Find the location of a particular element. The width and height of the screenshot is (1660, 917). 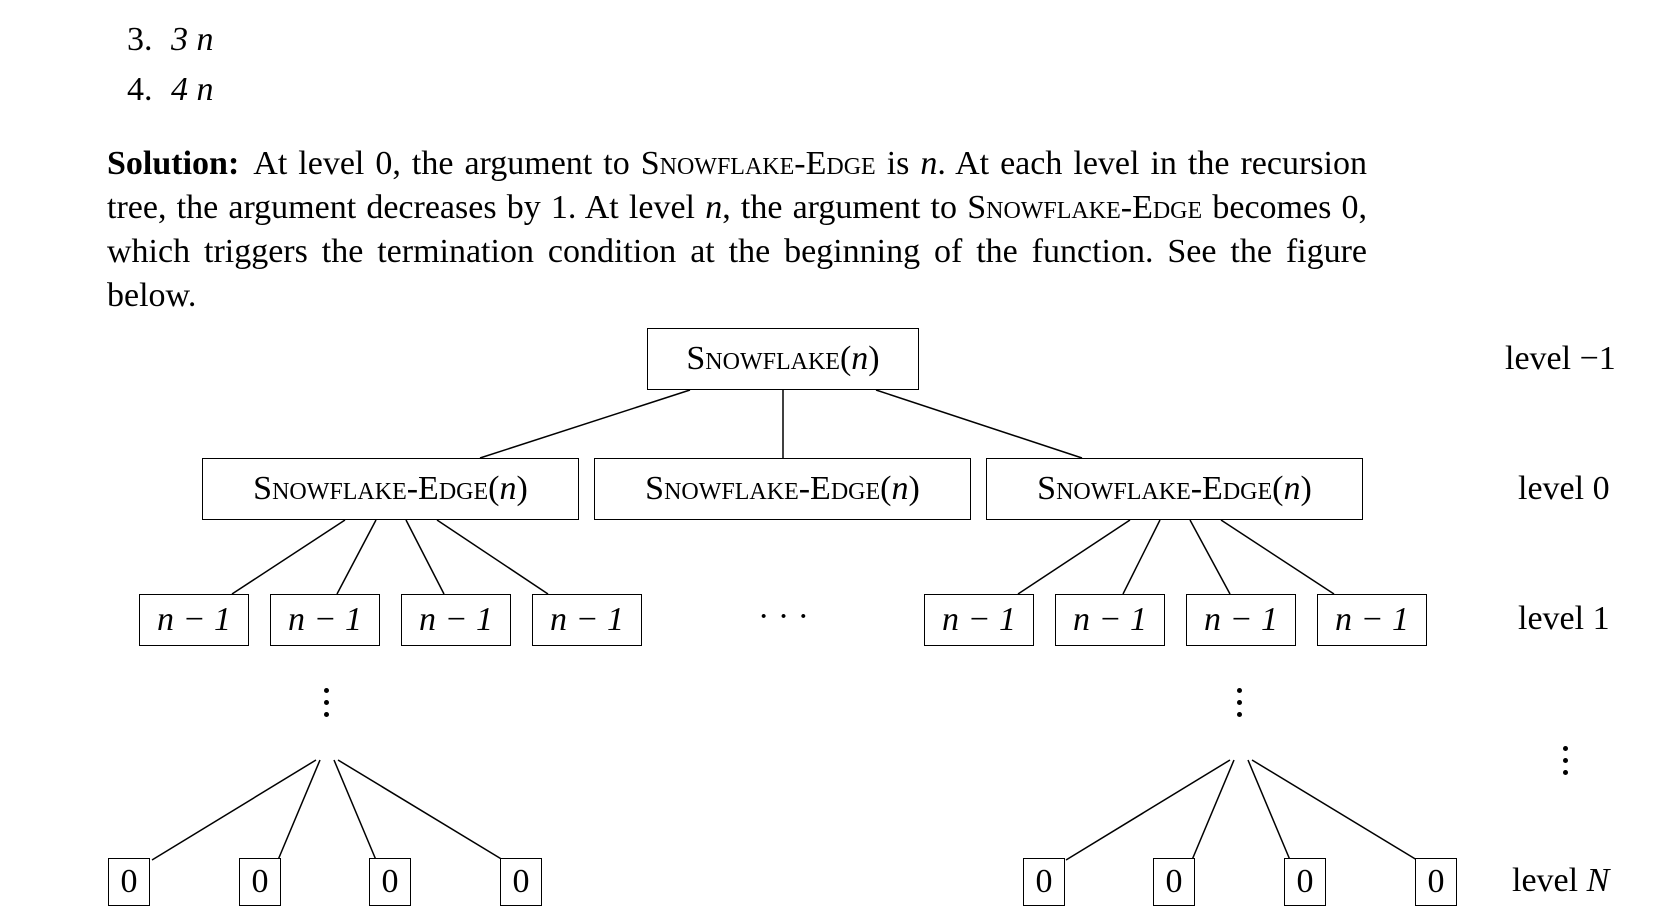

level-label-0: level 0 is located at coordinates (1564, 488).